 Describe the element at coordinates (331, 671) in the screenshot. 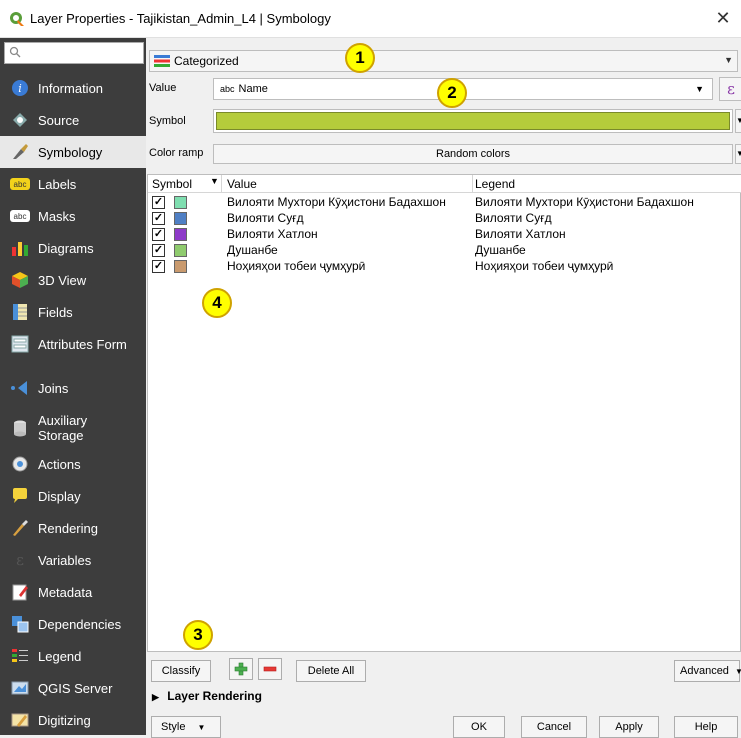

I see `delete-all-button: Delete All` at that location.